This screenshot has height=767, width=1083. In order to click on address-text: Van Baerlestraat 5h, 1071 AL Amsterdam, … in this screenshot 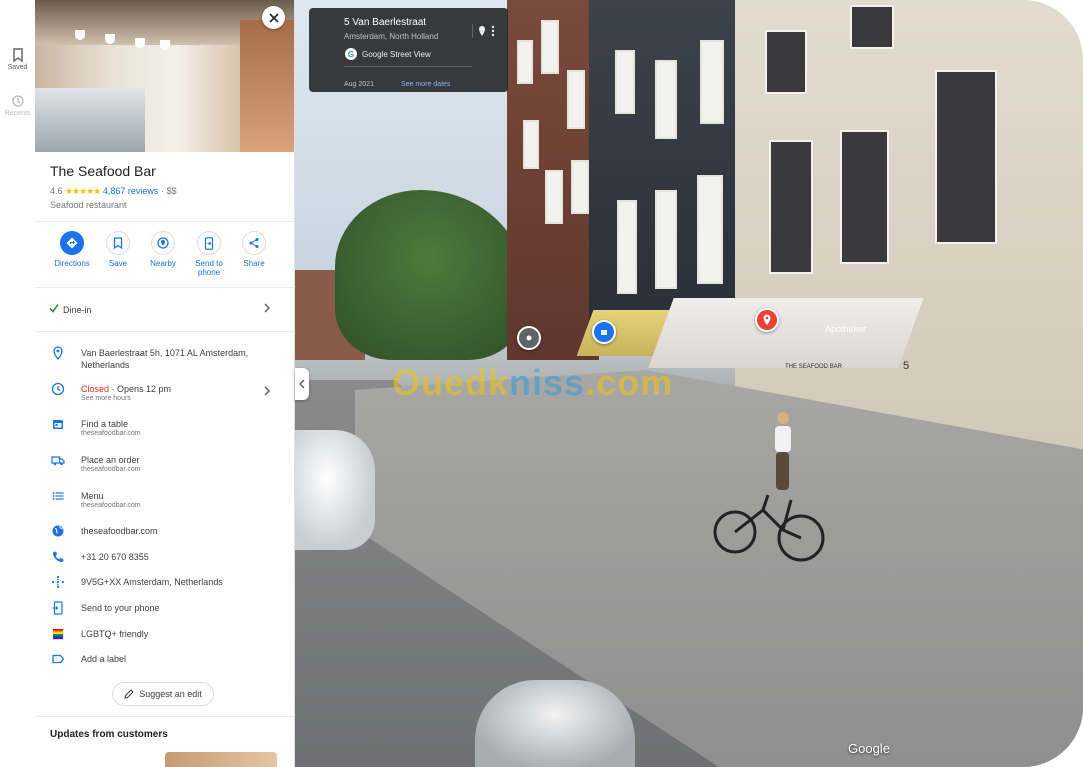, I will do `click(165, 359)`.